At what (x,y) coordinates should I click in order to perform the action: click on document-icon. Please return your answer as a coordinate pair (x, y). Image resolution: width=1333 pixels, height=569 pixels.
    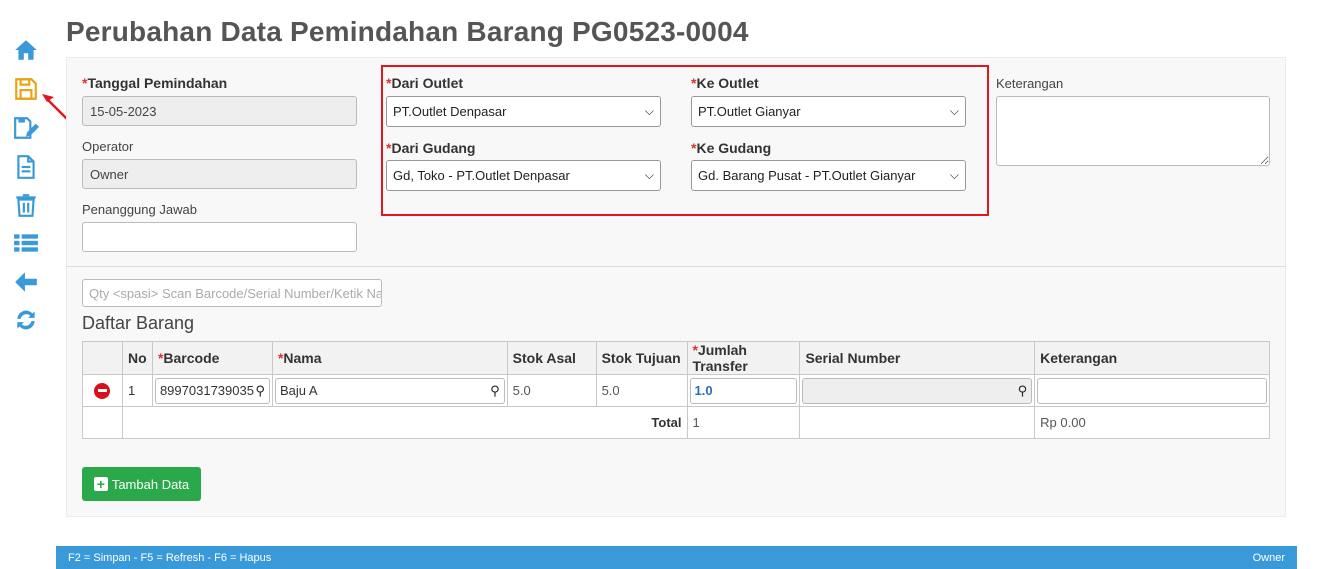
    Looking at the image, I should click on (26, 167).